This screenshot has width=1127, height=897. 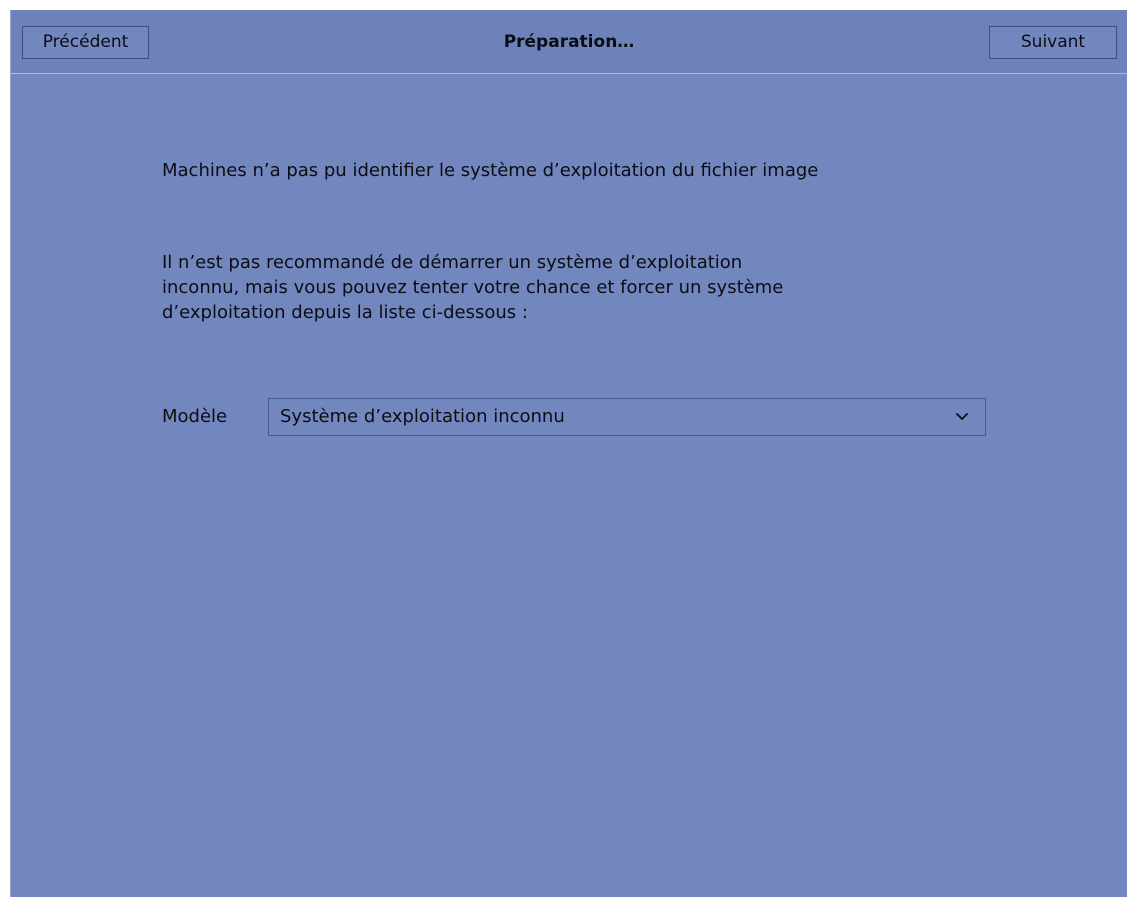 I want to click on os-model-dropdown: Système d’exploitation inconnu, so click(x=627, y=417).